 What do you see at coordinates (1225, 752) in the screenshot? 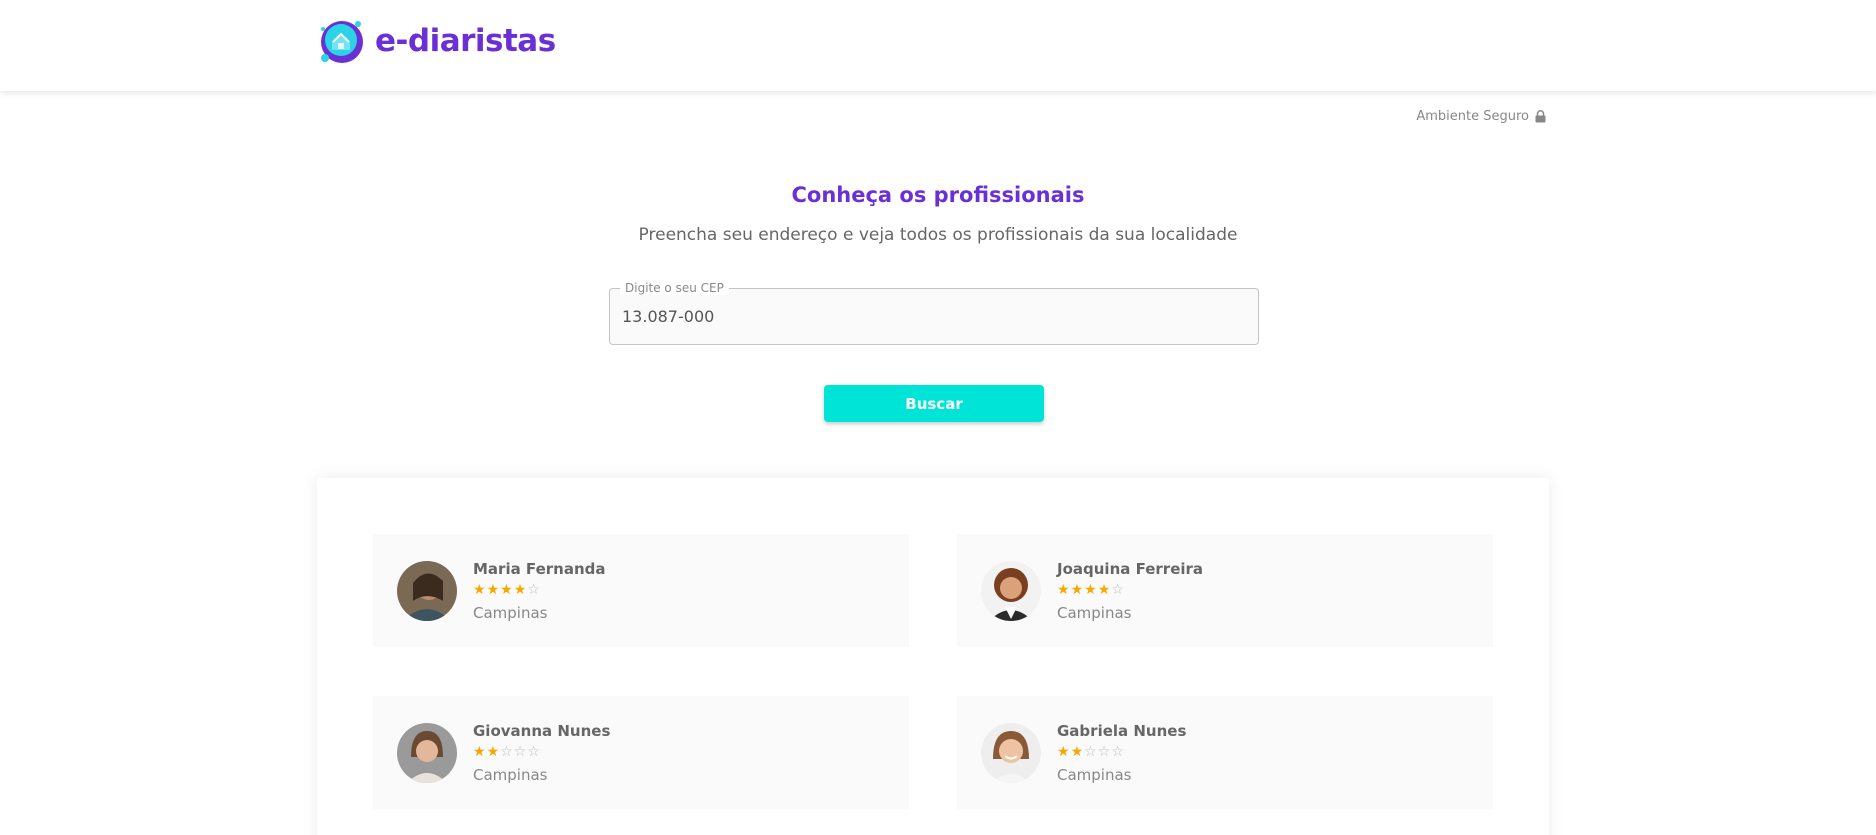
I see `professional-card: Gabriela Nunes ★★☆☆☆ Campinas` at bounding box center [1225, 752].